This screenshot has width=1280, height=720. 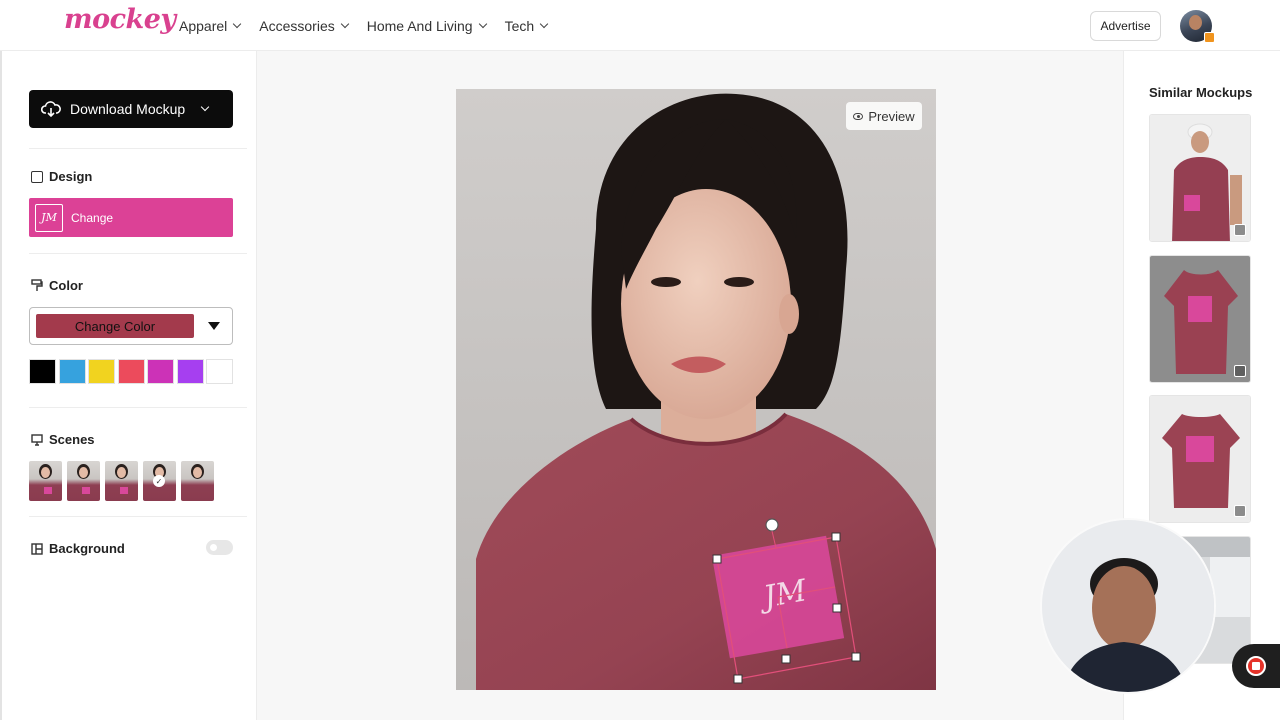 I want to click on background-section-title: Background, so click(x=78, y=548).